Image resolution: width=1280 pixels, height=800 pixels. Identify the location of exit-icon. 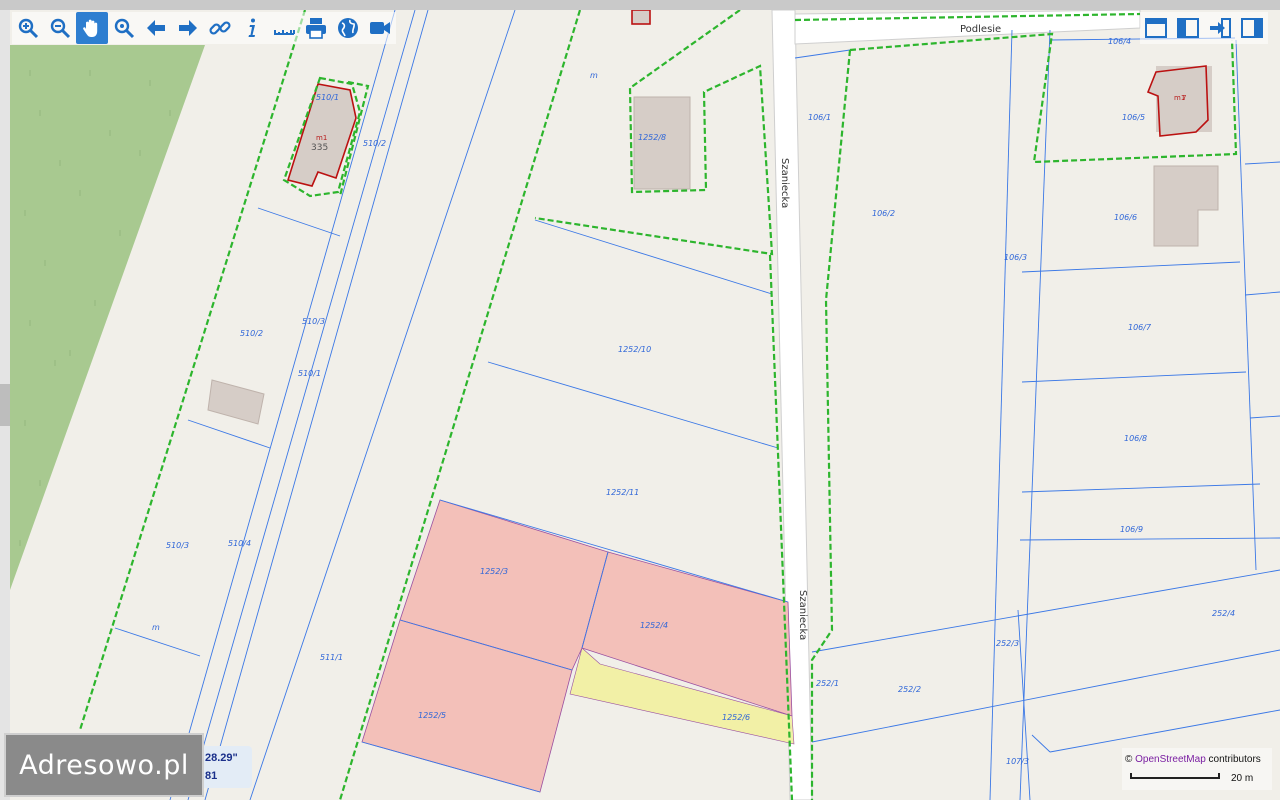
(1220, 28).